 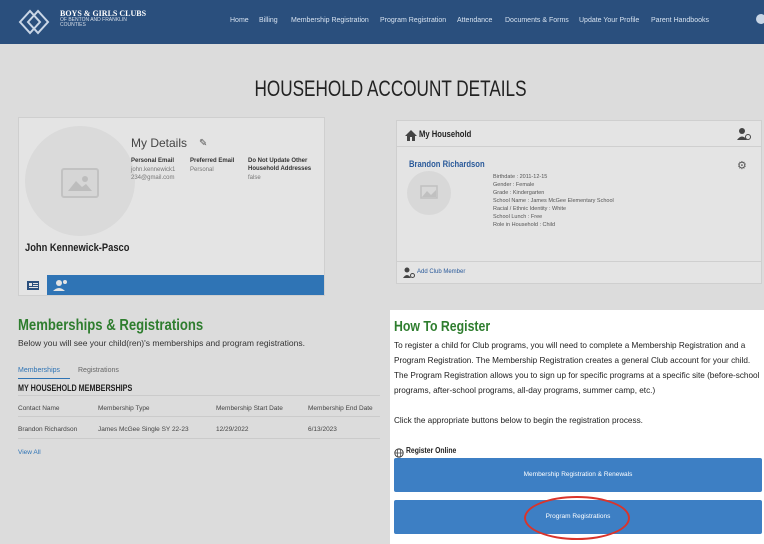 I want to click on member-birthdate: Birthdate : 2011-12-15, so click(x=520, y=177).